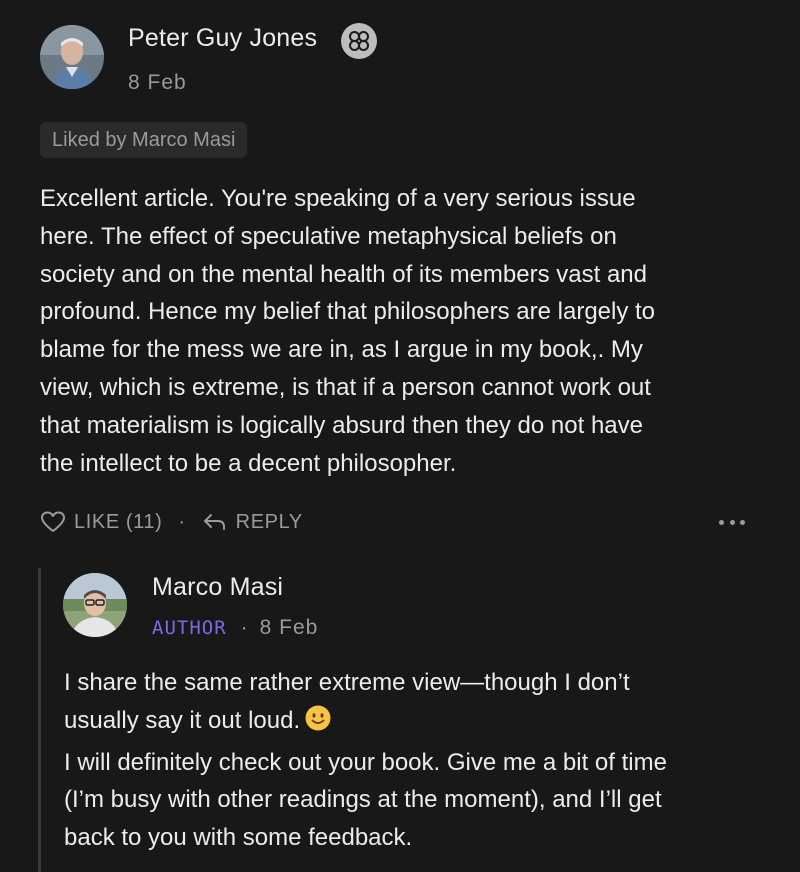 The height and width of the screenshot is (872, 800). What do you see at coordinates (424, 723) in the screenshot?
I see `reply-body-line-with-emoji: usually say it out loud.` at bounding box center [424, 723].